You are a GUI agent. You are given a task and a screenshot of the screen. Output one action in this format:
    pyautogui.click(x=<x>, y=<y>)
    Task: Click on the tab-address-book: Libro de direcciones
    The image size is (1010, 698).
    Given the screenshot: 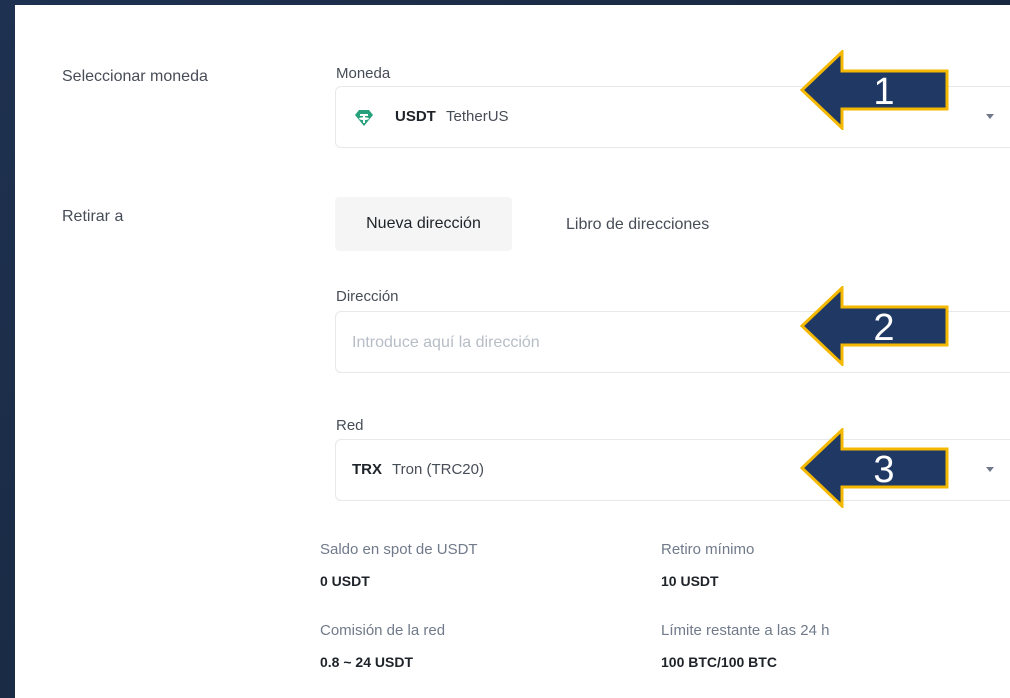 What is the action you would take?
    pyautogui.click(x=637, y=225)
    